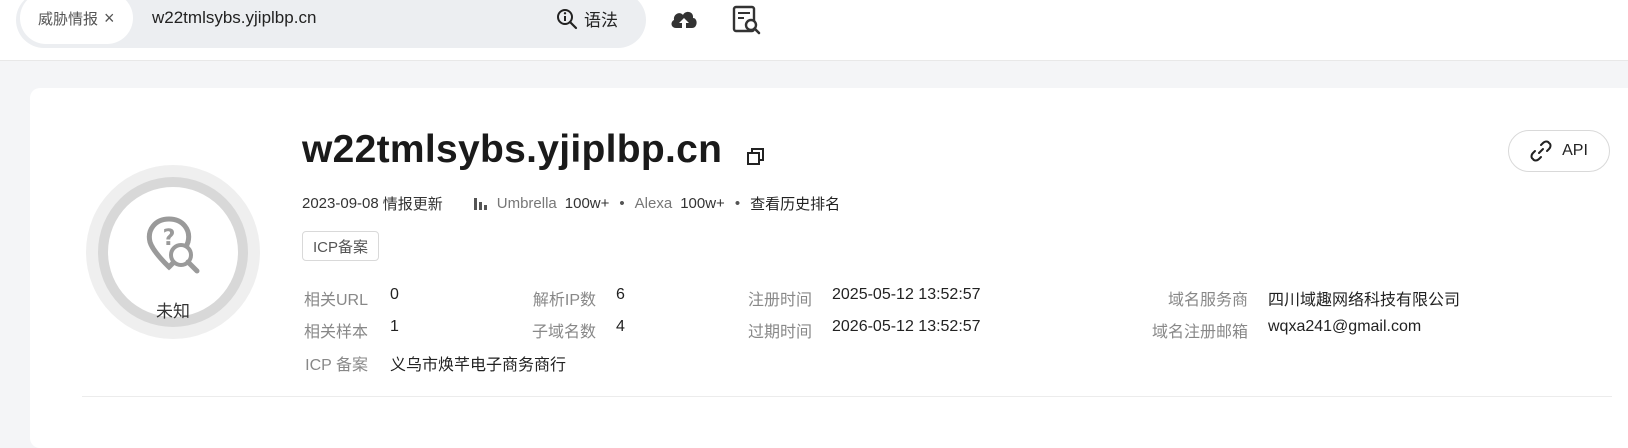 Image resolution: width=1628 pixels, height=448 pixels. Describe the element at coordinates (906, 294) in the screenshot. I see `register-time-value: 2025-05-12 13:52:57` at that location.